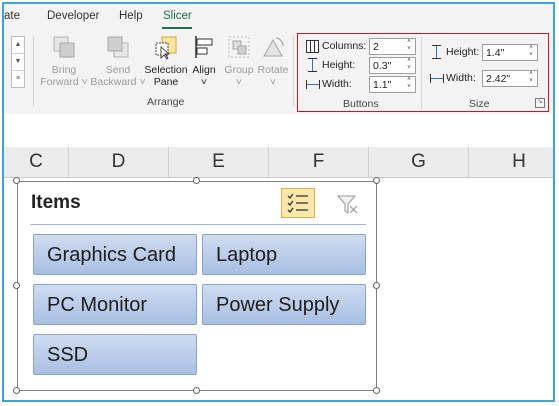 This screenshot has height=406, width=559. Describe the element at coordinates (166, 61) in the screenshot. I see `selection-pane-button: Selection Pane` at that location.